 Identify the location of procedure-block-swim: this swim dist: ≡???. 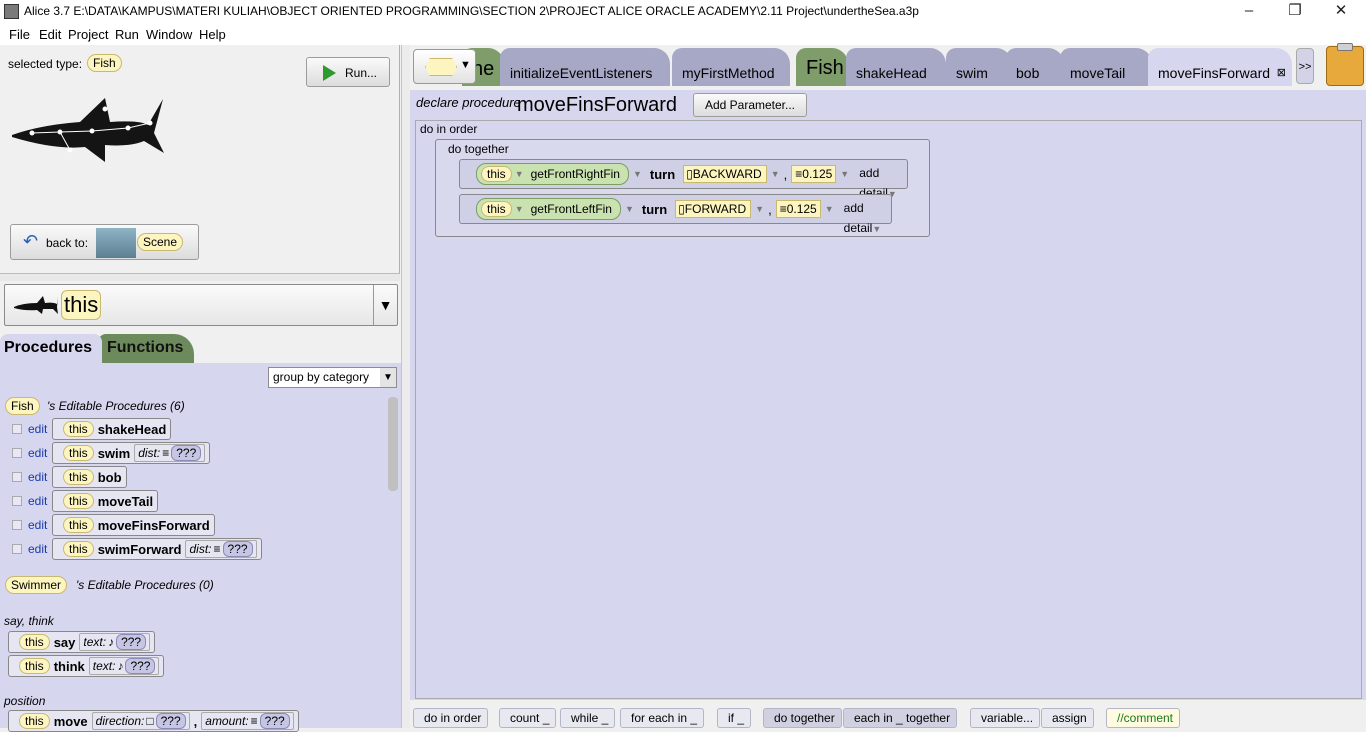
(131, 453).